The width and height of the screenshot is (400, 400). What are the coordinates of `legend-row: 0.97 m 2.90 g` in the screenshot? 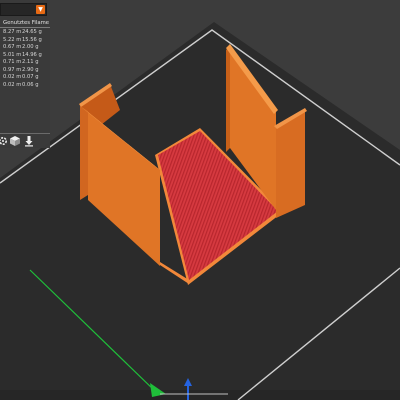 It's located at (25, 71).